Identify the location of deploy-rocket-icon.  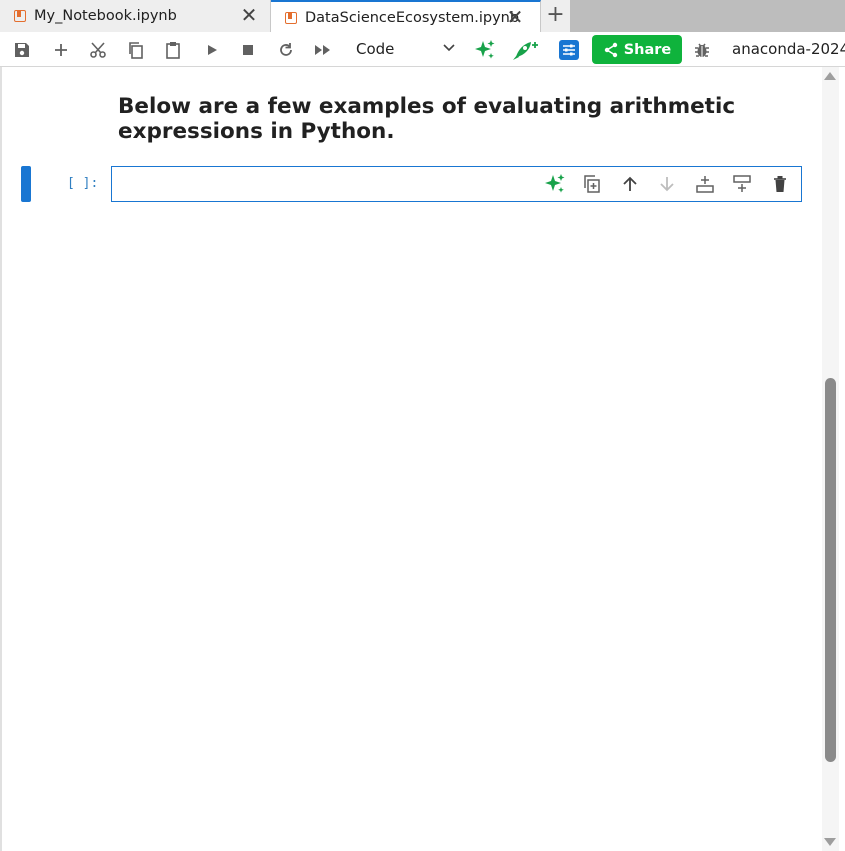
(526, 50).